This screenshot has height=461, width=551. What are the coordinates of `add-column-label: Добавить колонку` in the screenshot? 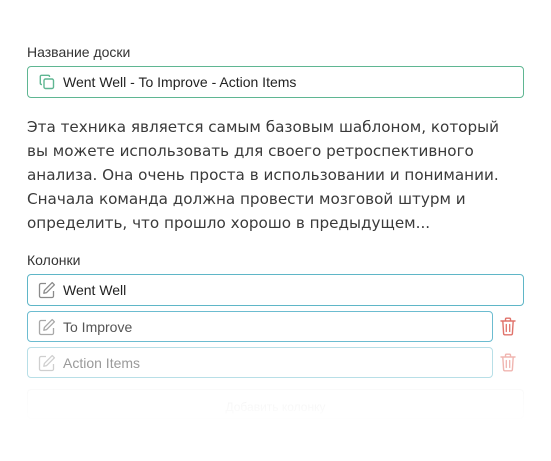 It's located at (275, 407).